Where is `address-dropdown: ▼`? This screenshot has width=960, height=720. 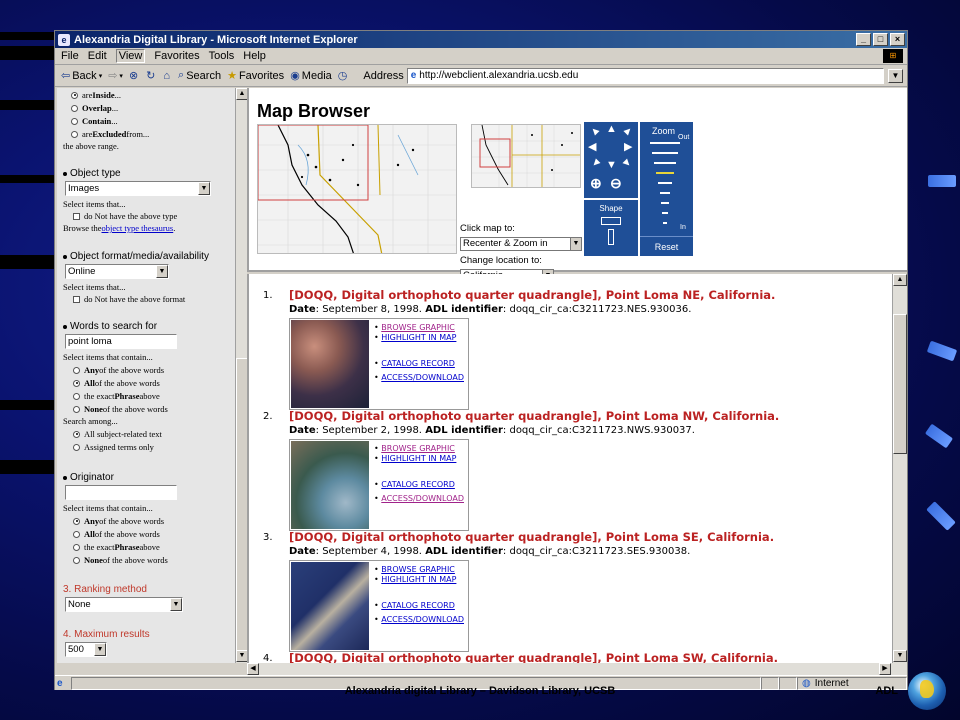
address-dropdown: ▼ is located at coordinates (895, 75).